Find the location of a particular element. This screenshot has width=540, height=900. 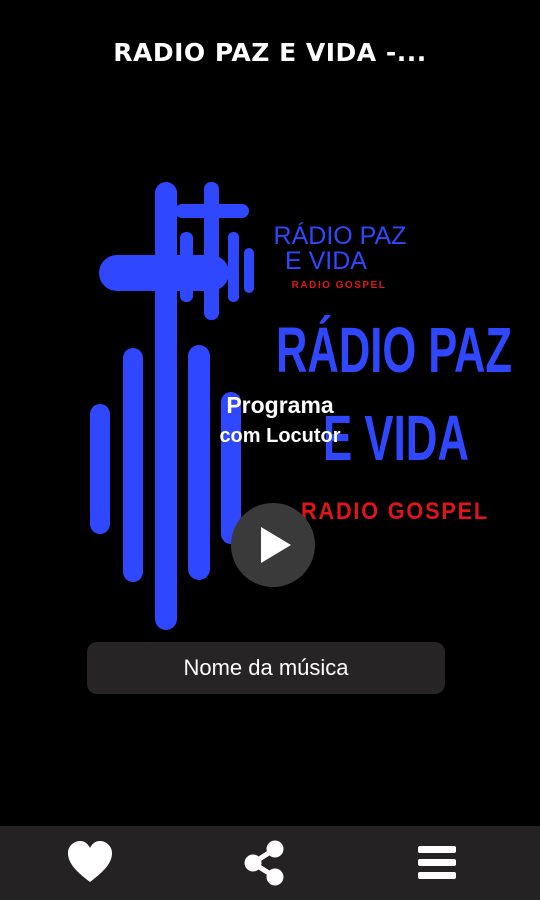

favorite-button is located at coordinates (90, 863).